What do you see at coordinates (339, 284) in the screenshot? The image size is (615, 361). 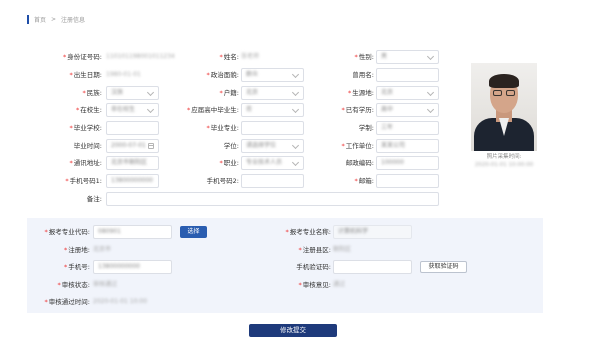 I see `audit-opinion-value: 通过` at bounding box center [339, 284].